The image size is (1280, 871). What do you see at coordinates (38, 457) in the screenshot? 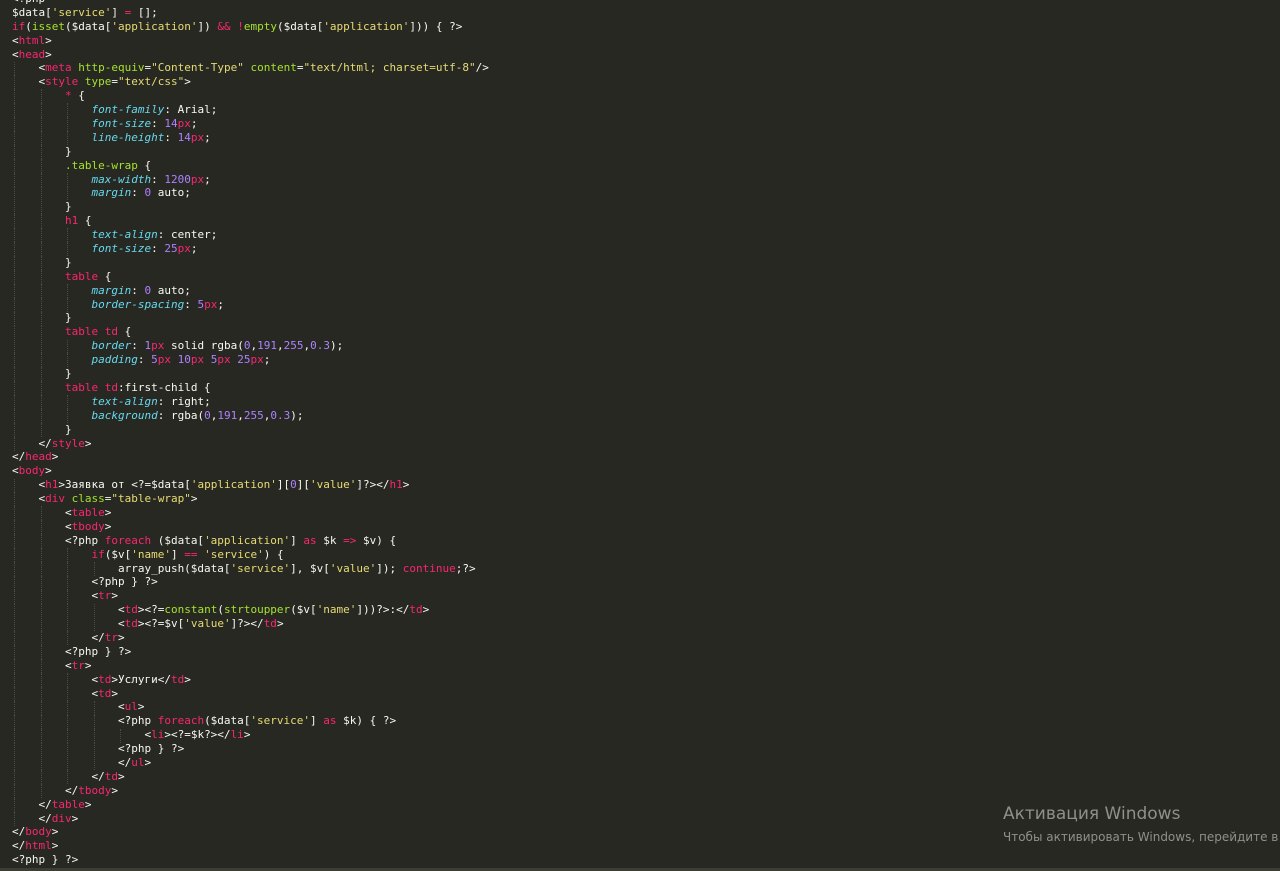
I see `code-token: head` at bounding box center [38, 457].